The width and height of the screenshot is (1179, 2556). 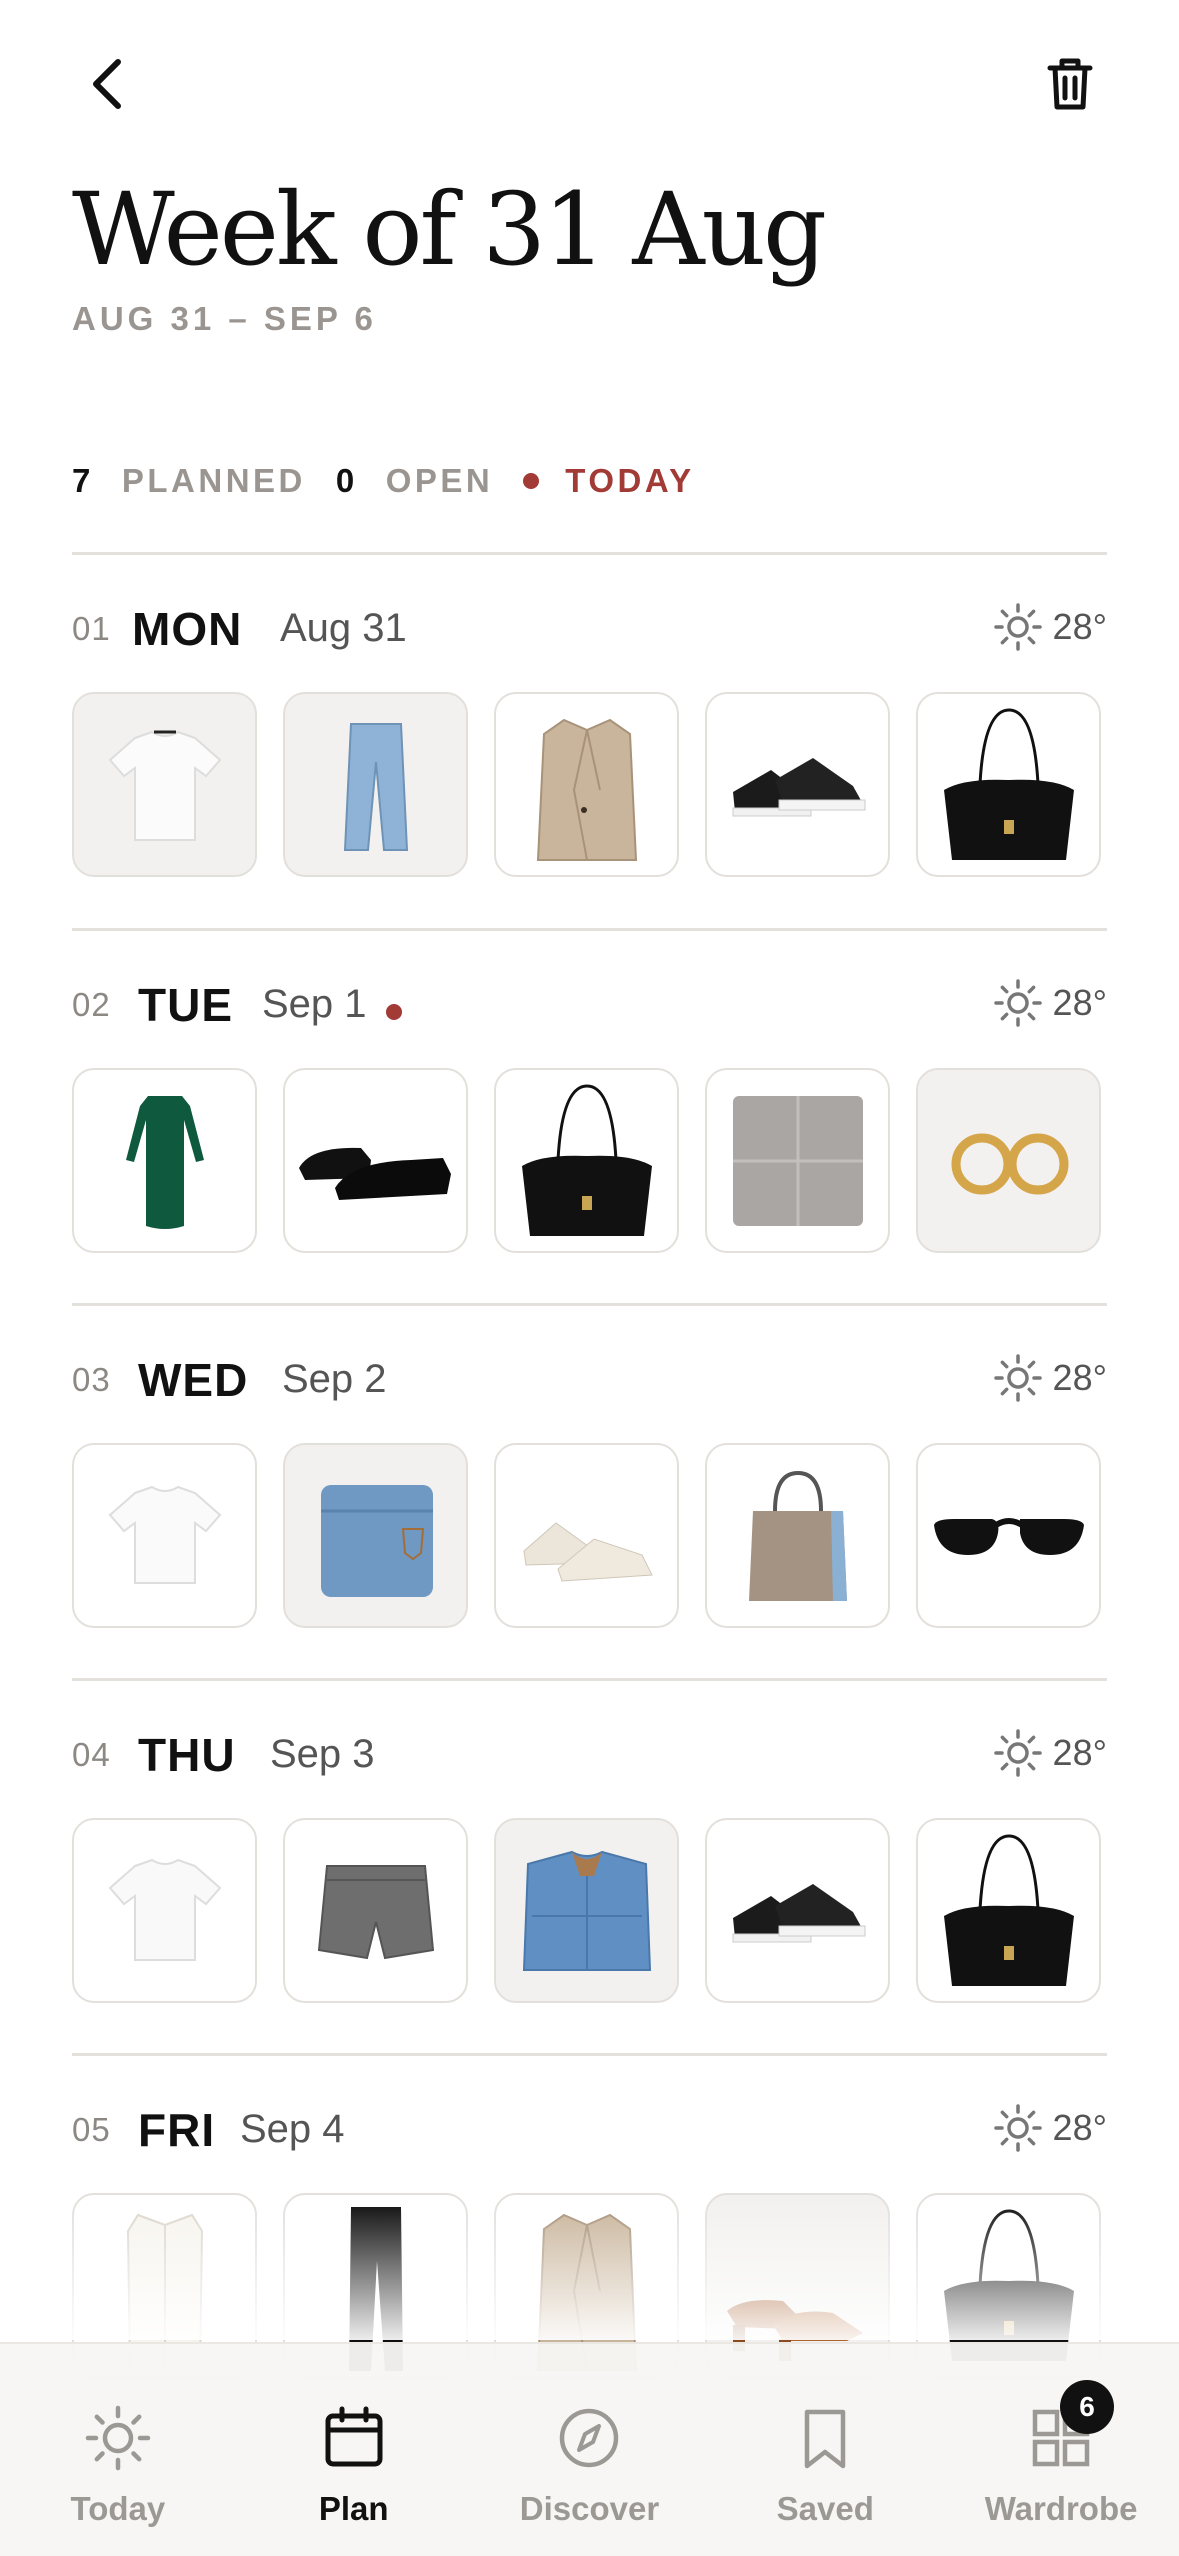 I want to click on bottom-tab-bar: Today Plan Discover Saved Wardrobe, so click(x=589, y=2449).